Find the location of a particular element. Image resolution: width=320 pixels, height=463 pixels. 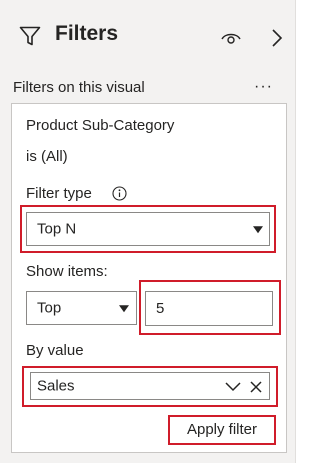

by-value-label: By value is located at coordinates (55, 350).